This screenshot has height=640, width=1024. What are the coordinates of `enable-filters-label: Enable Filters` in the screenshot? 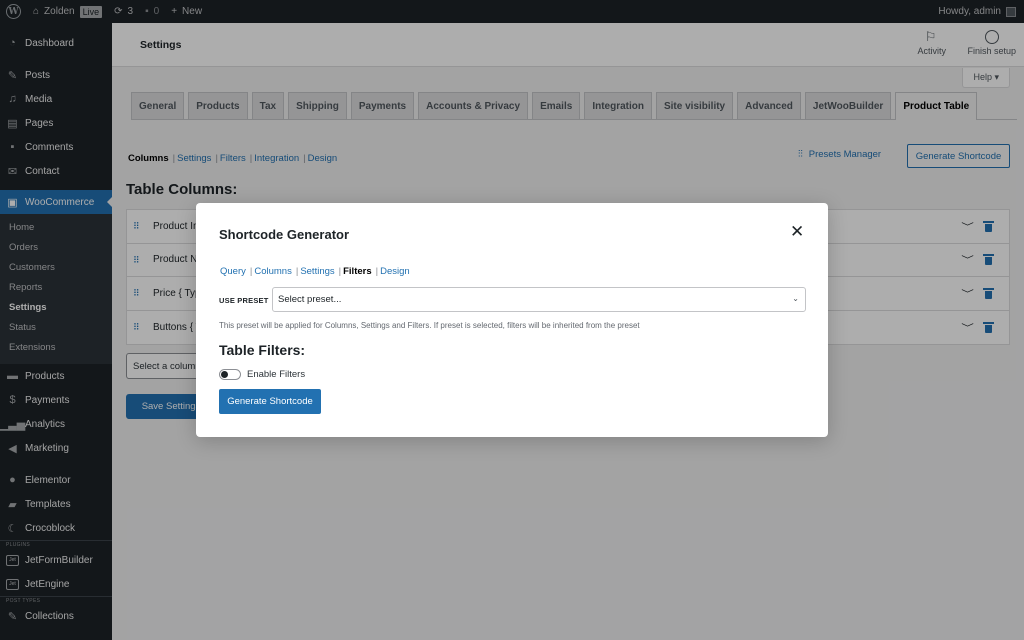 It's located at (276, 374).